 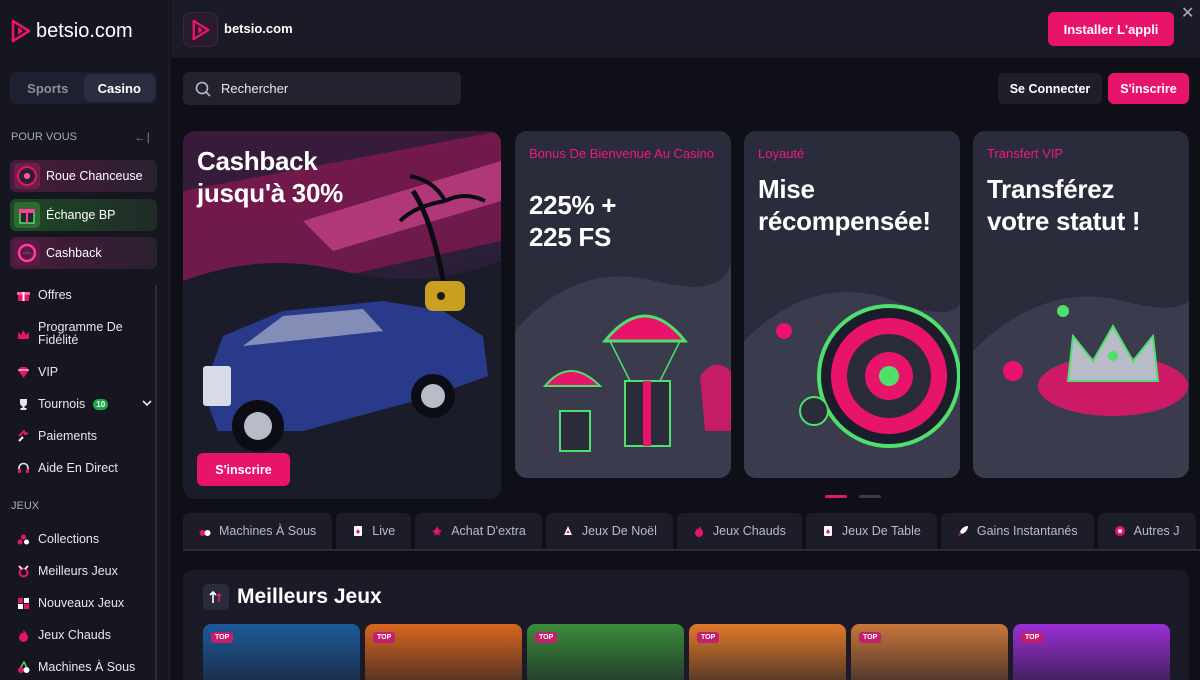 I want to click on brand-logo: betsio.com, so click(x=71, y=31).